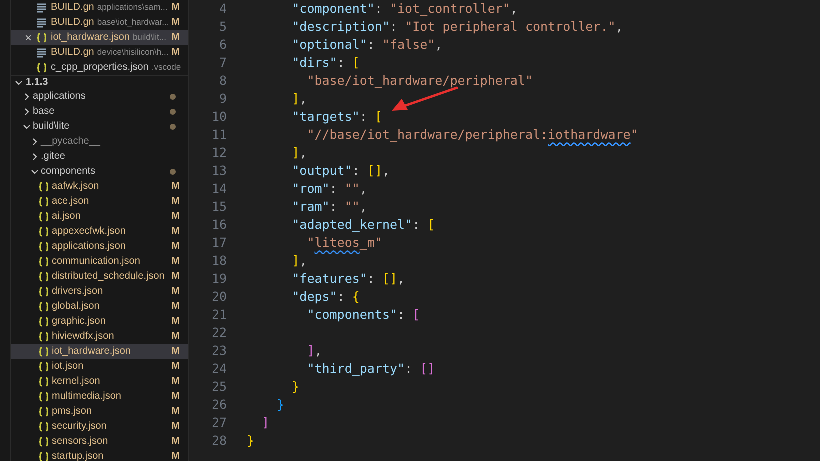 This screenshot has width=820, height=461. Describe the element at coordinates (222, 81) in the screenshot. I see `line-number: 8` at that location.